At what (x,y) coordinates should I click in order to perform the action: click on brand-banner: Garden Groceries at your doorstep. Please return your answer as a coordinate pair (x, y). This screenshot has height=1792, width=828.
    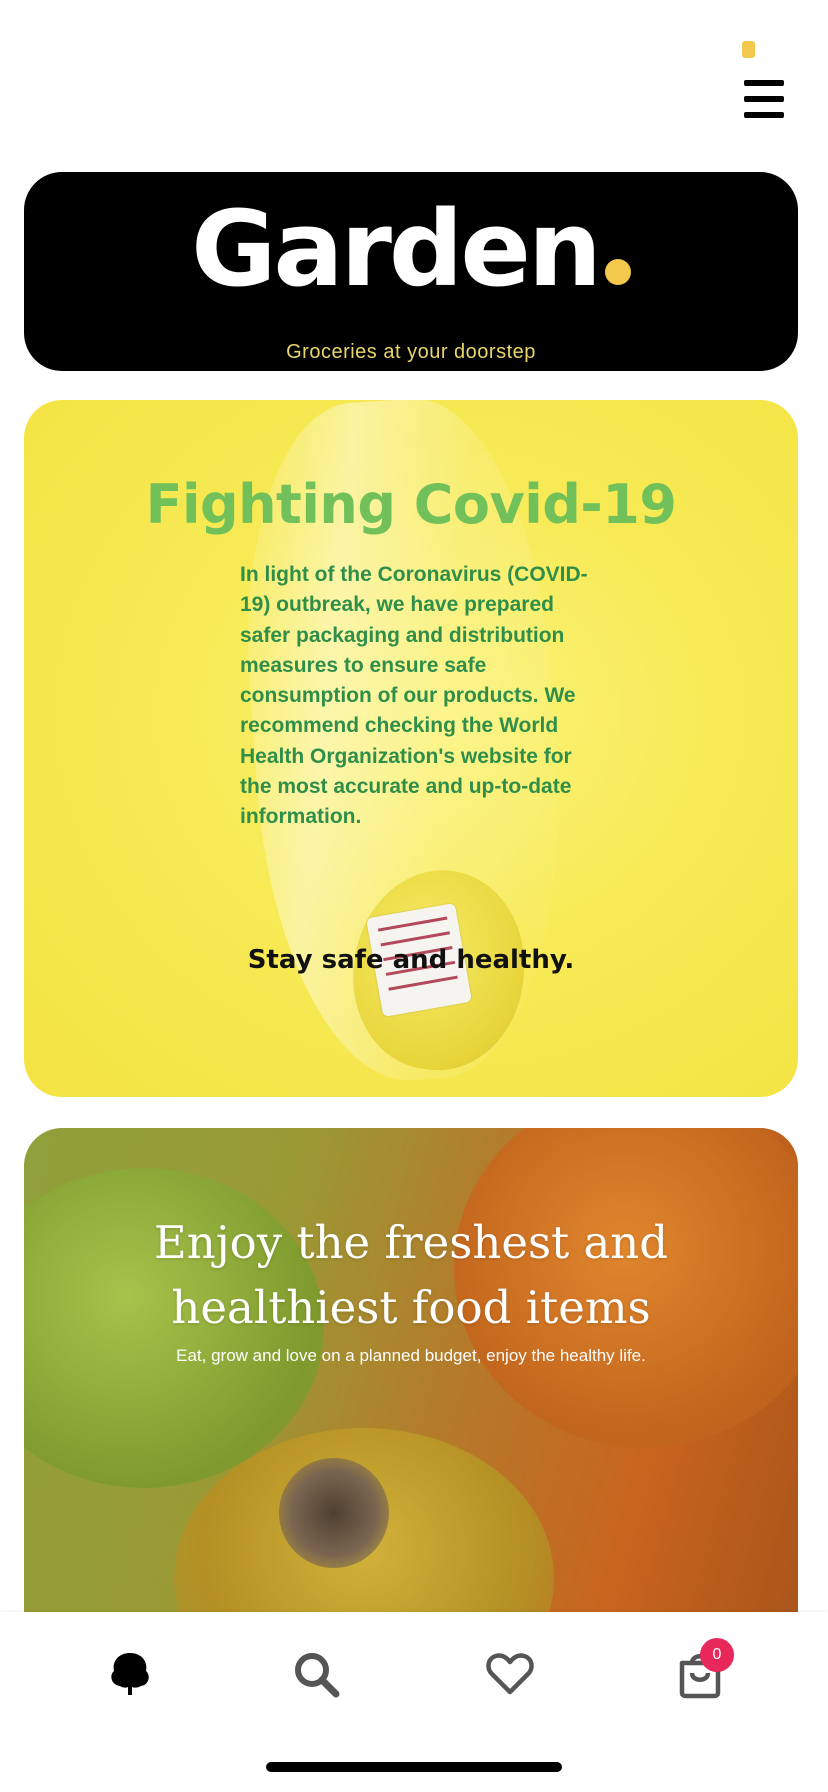
    Looking at the image, I should click on (411, 271).